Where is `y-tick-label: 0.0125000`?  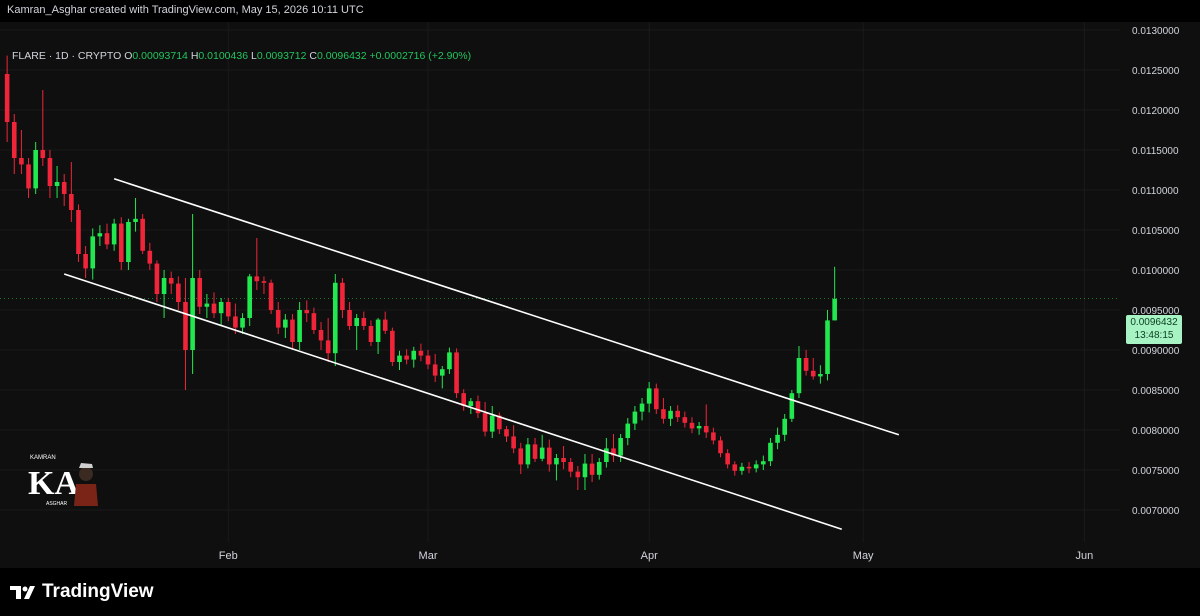 y-tick-label: 0.0125000 is located at coordinates (1156, 71).